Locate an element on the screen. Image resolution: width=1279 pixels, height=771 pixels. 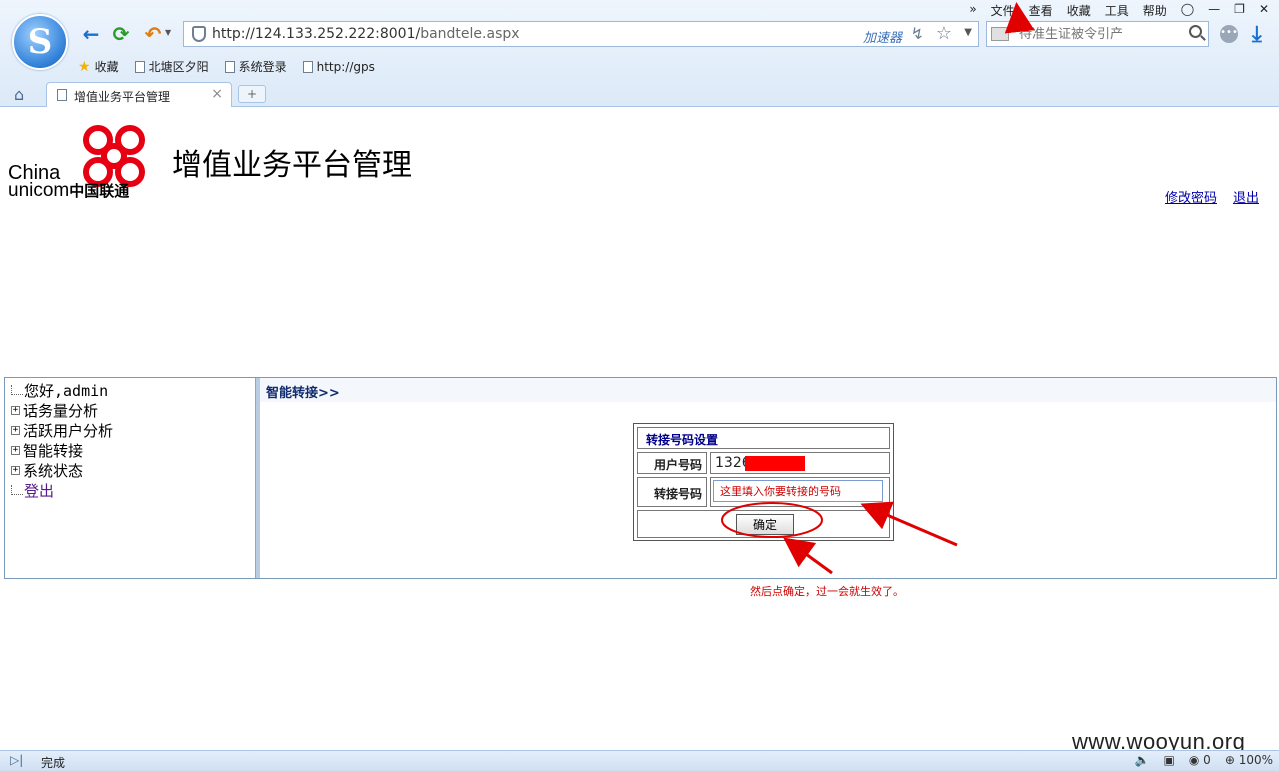
refresh-icon: ⟳ is located at coordinates (121, 34).